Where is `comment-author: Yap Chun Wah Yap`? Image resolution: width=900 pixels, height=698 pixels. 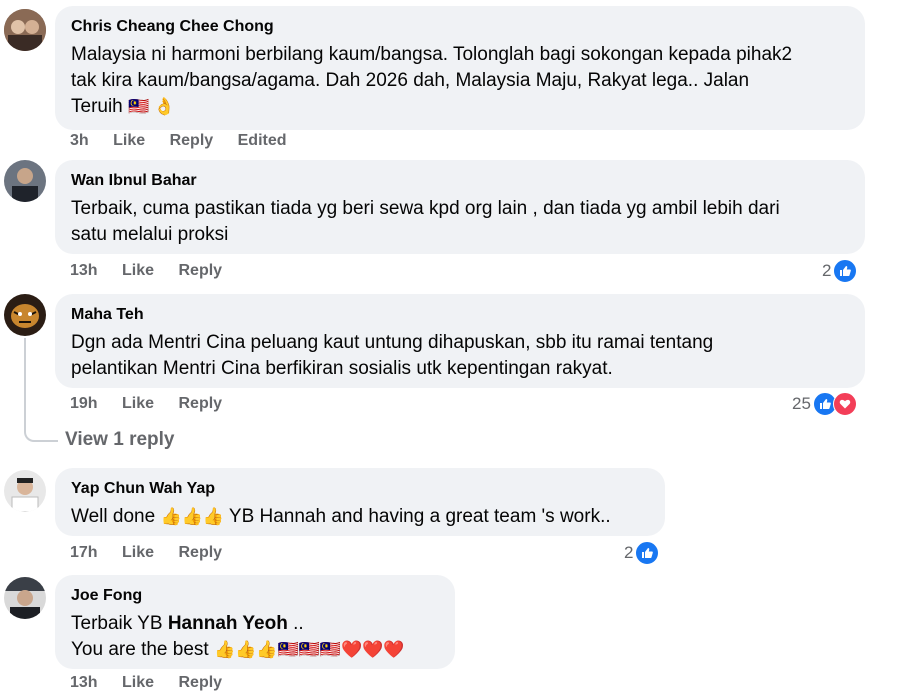 comment-author: Yap Chun Wah Yap is located at coordinates (360, 489).